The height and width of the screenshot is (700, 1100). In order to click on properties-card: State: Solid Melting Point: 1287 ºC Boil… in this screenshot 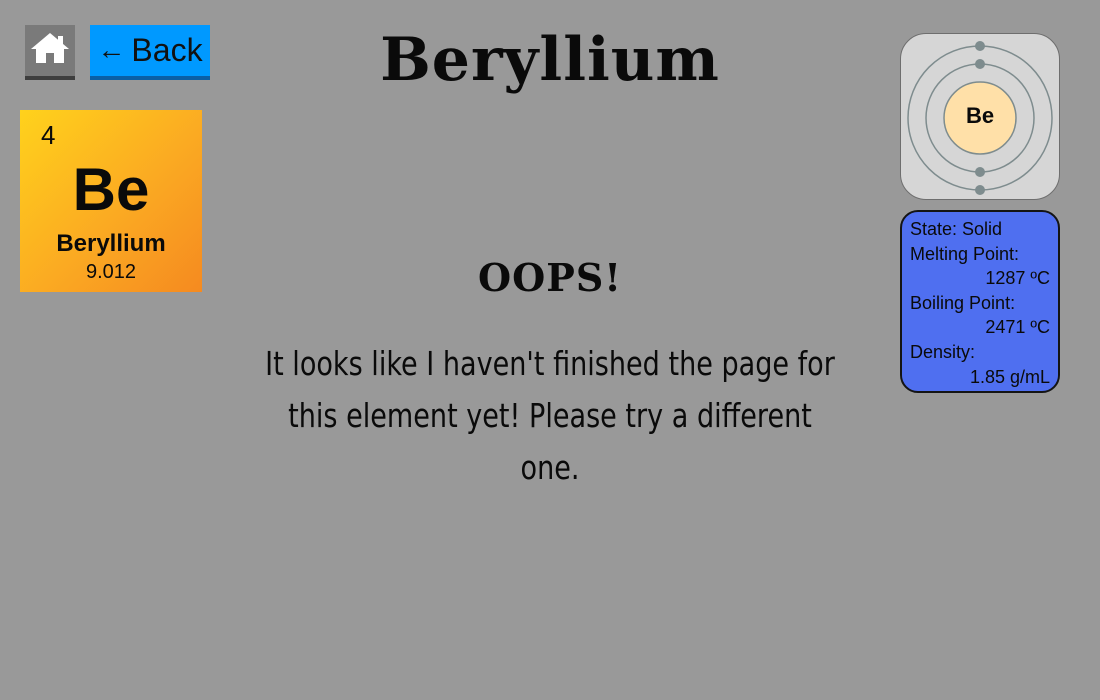, I will do `click(980, 301)`.